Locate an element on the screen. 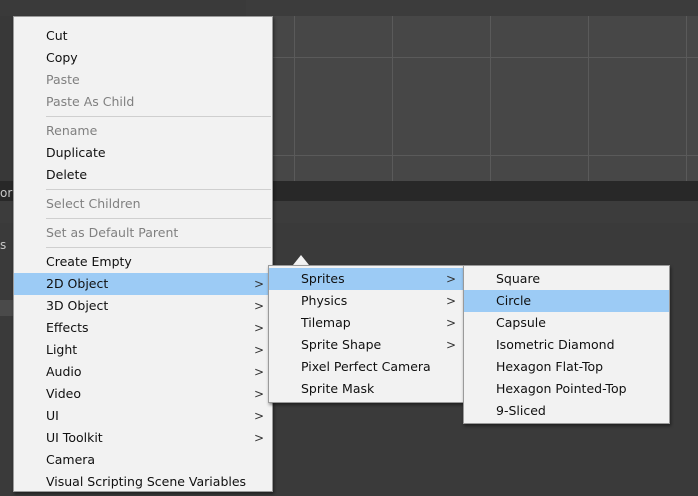 The height and width of the screenshot is (496, 698). menu-item-sprite-mask: Sprite Mask is located at coordinates (366, 389).